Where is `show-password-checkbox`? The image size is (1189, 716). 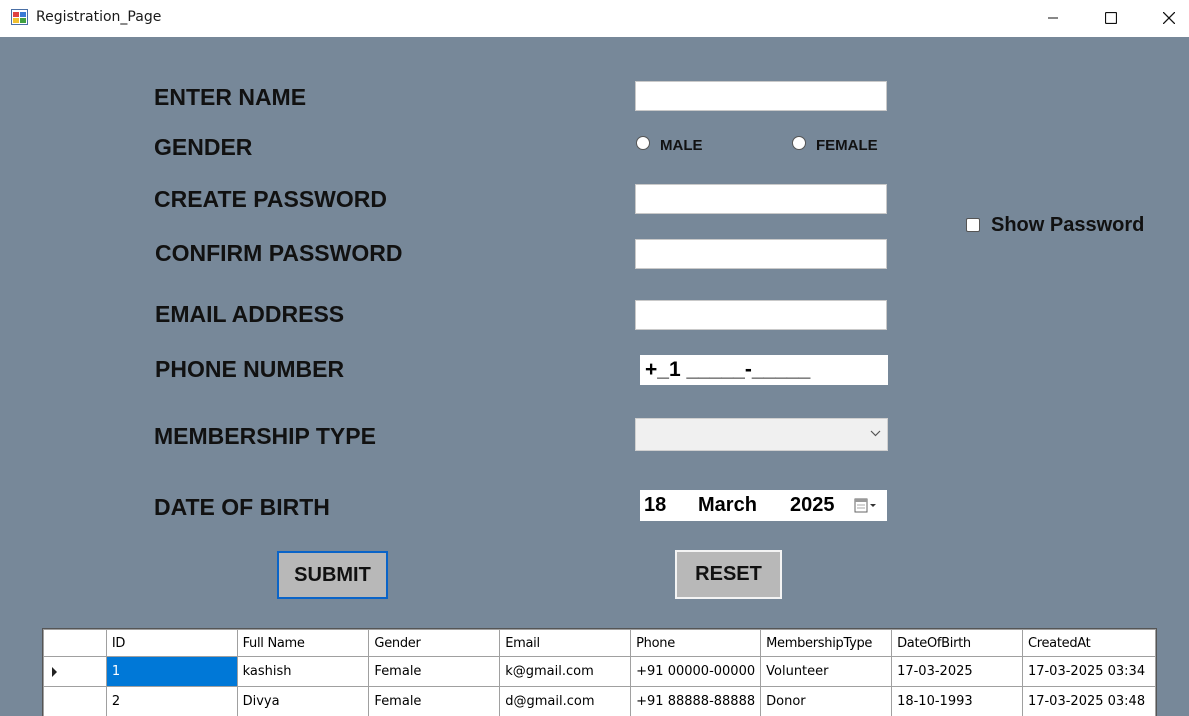 show-password-checkbox is located at coordinates (973, 225).